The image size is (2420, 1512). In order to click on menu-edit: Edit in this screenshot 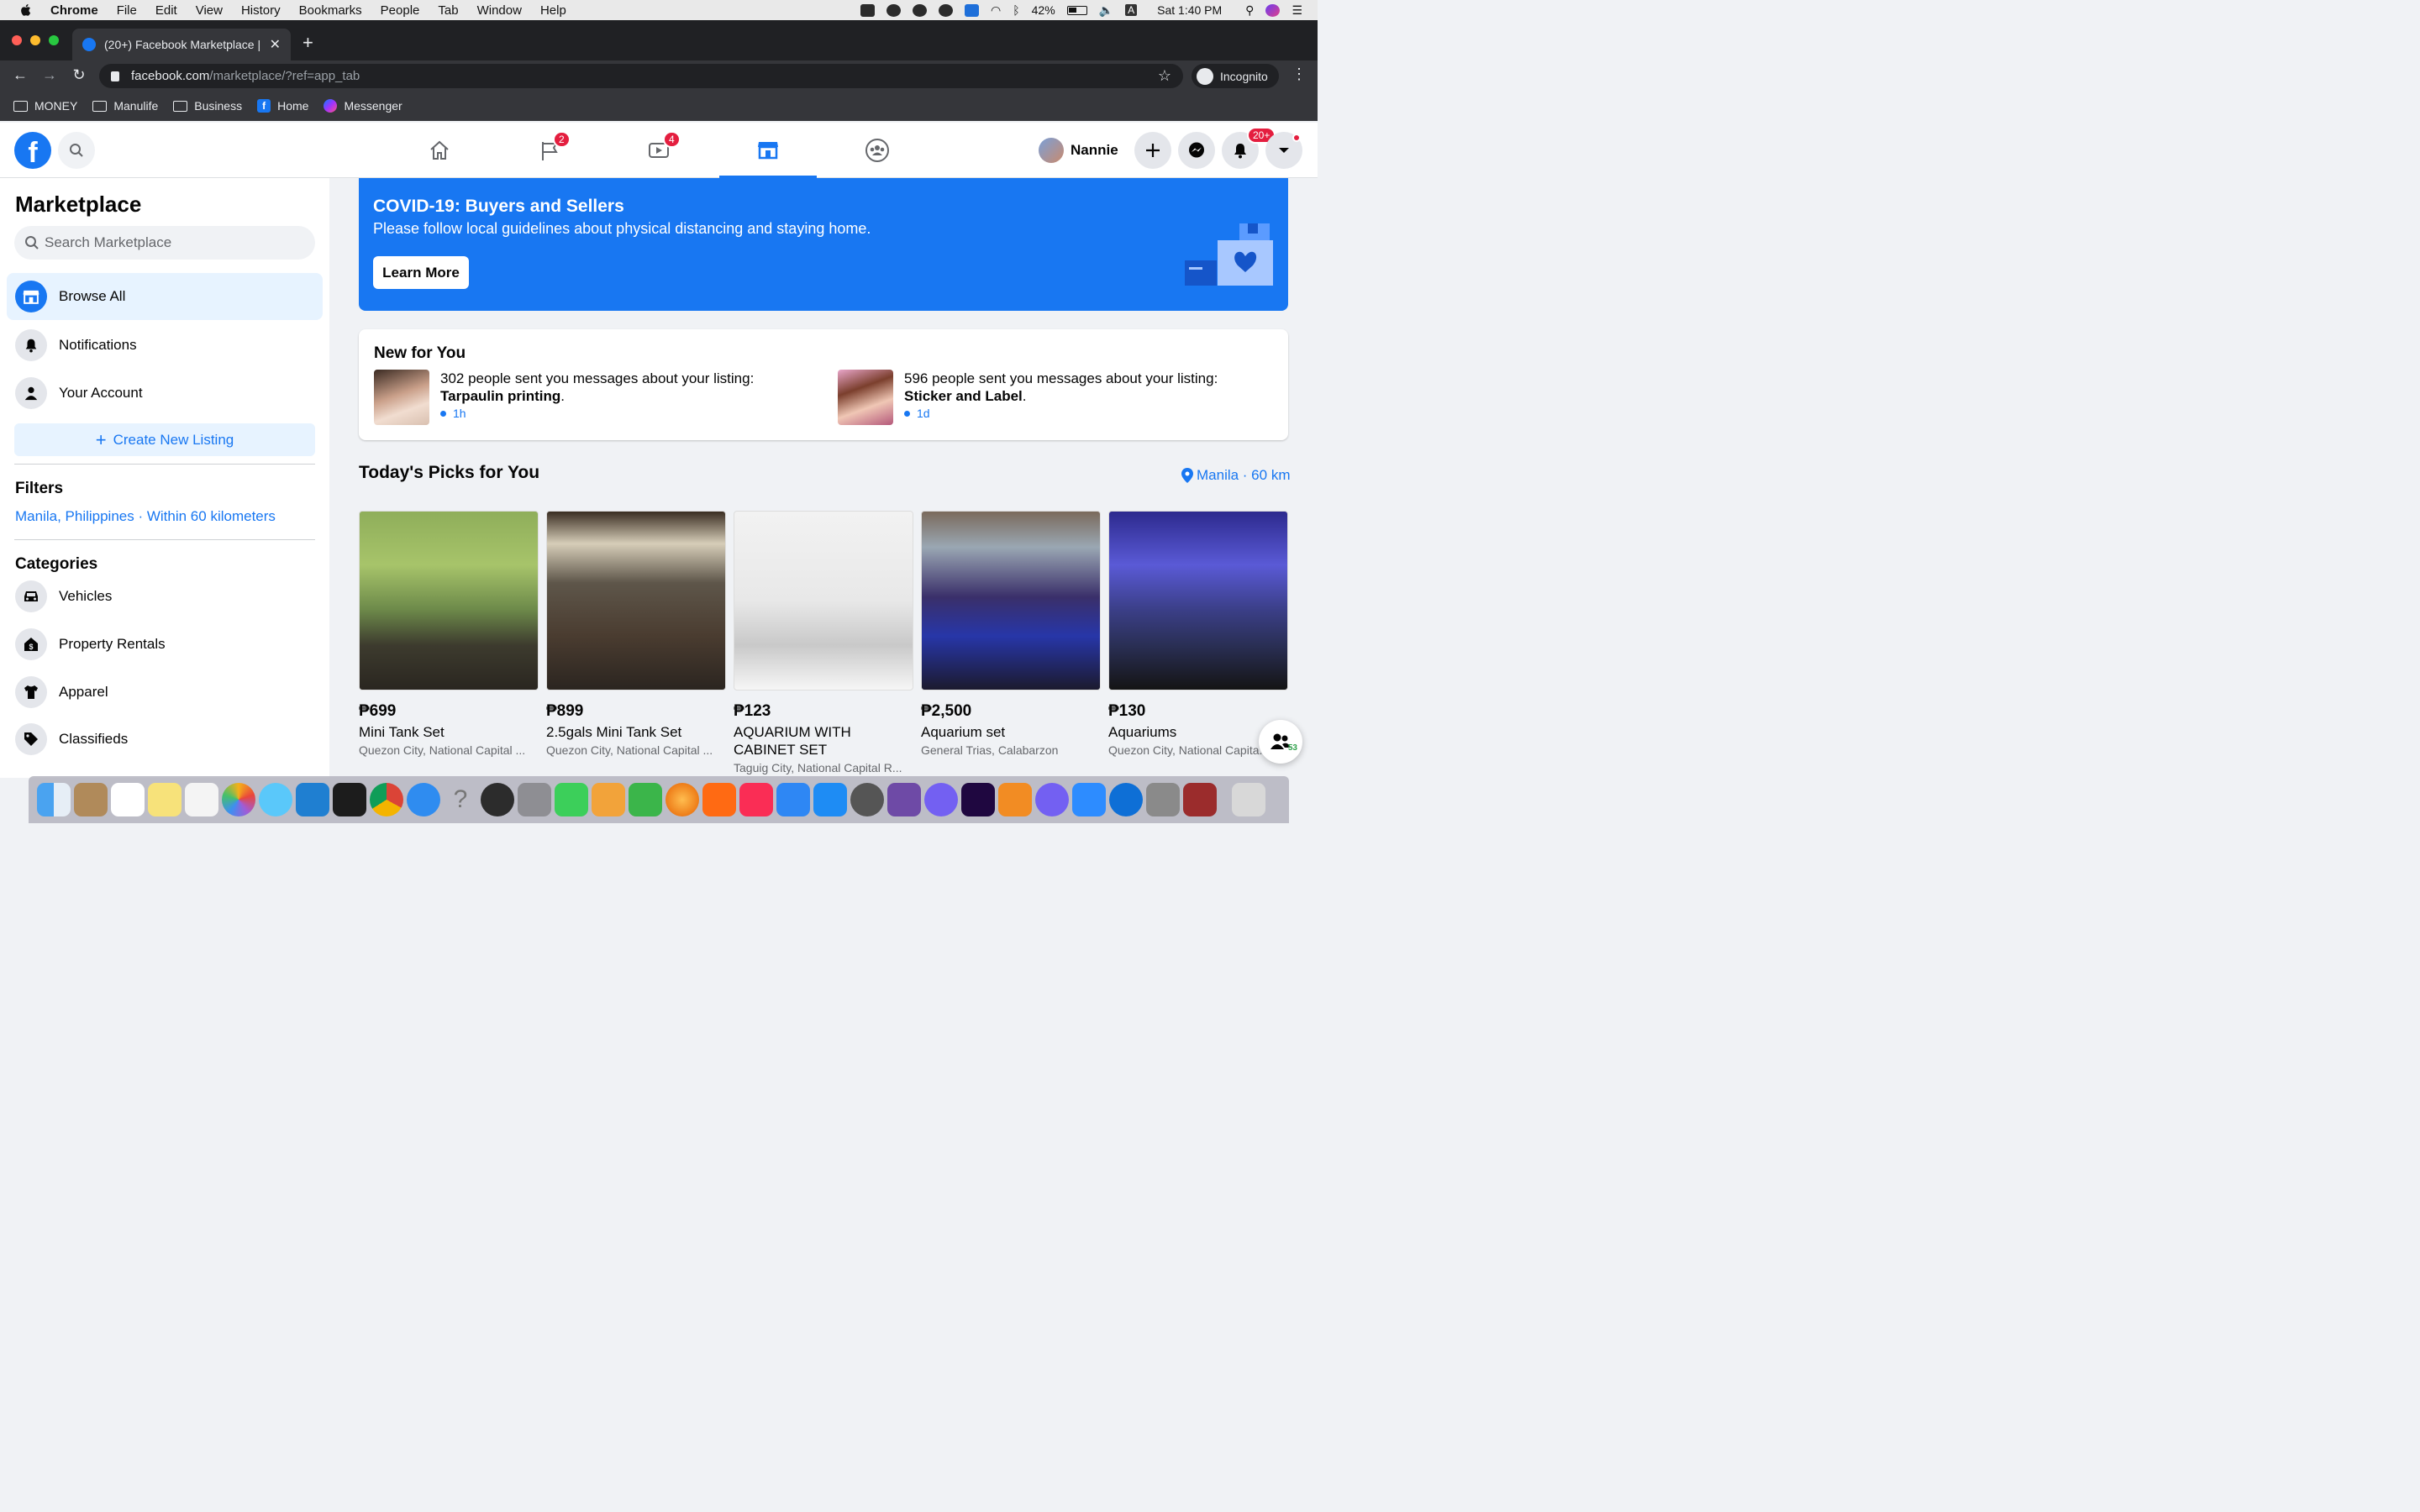, I will do `click(166, 10)`.